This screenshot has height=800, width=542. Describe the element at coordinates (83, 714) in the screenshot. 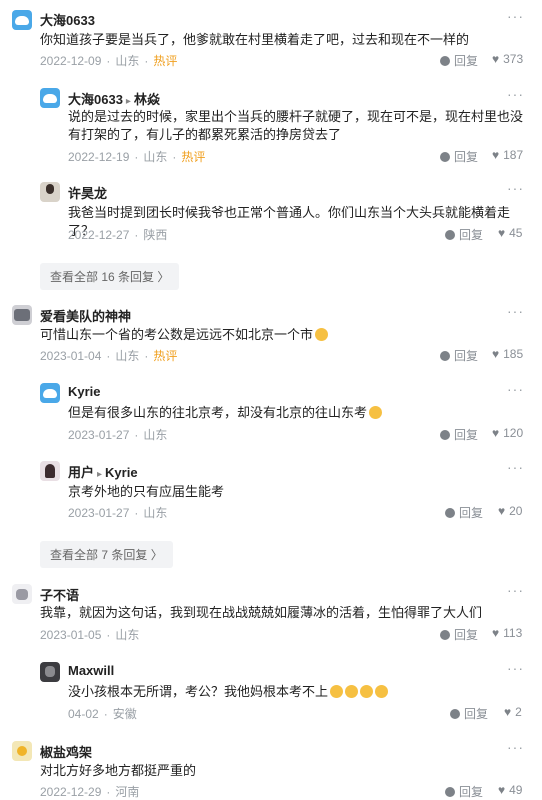

I see `comment-date: 04-02` at that location.